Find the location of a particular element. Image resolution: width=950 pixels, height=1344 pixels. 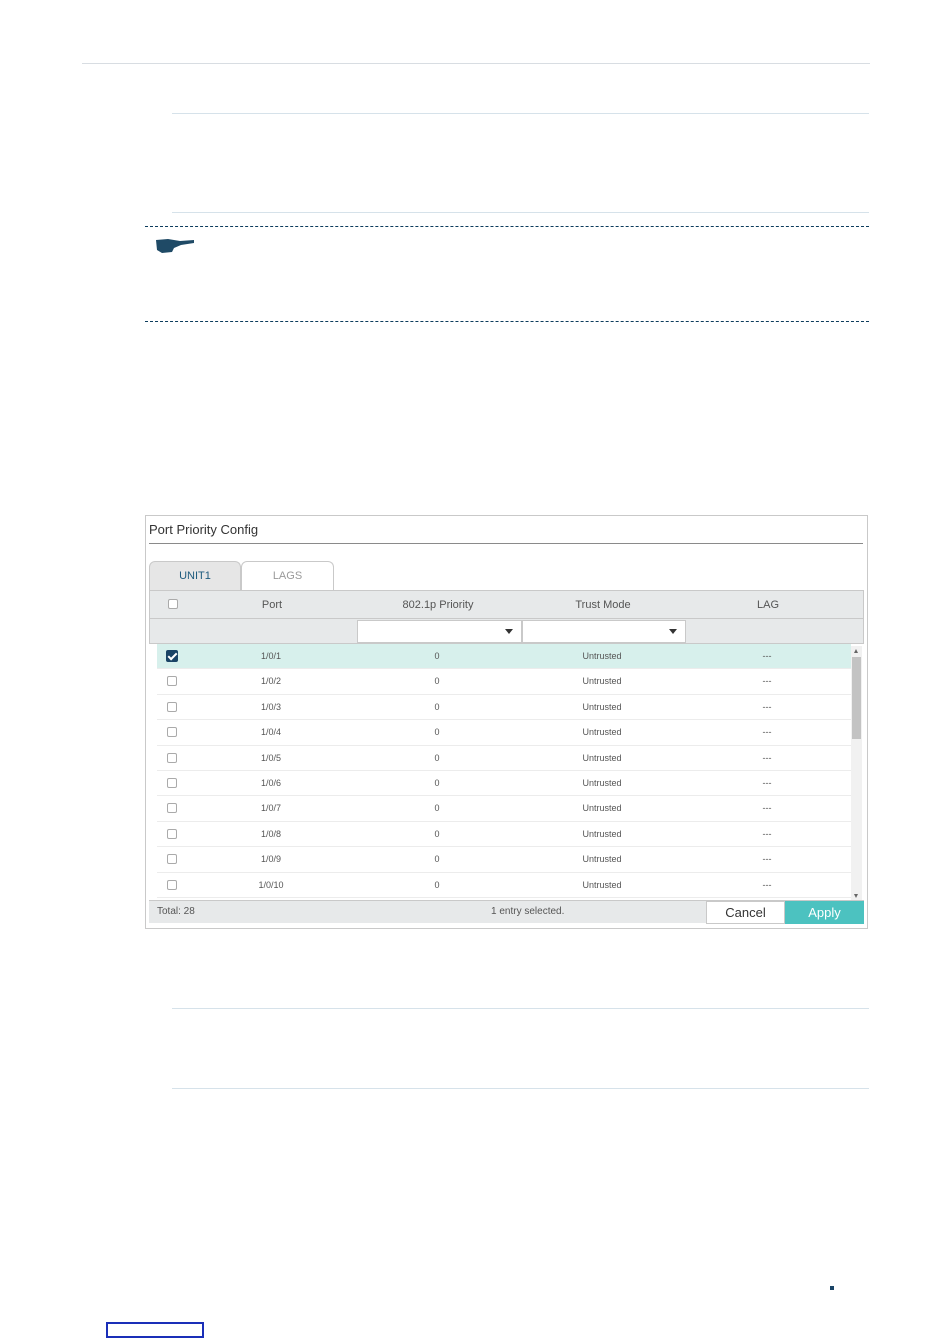

column-header-trust-mode: Trust Mode is located at coordinates (603, 605).